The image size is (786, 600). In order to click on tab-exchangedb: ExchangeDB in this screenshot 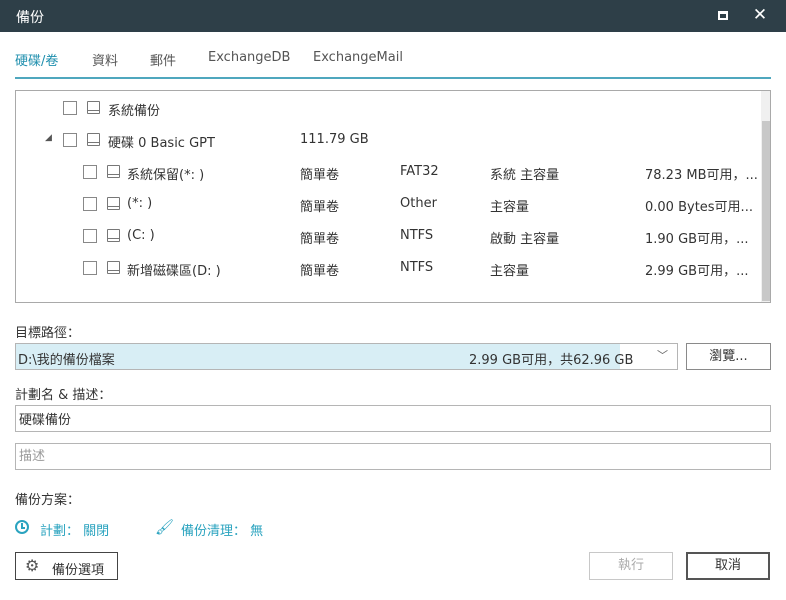, I will do `click(249, 57)`.